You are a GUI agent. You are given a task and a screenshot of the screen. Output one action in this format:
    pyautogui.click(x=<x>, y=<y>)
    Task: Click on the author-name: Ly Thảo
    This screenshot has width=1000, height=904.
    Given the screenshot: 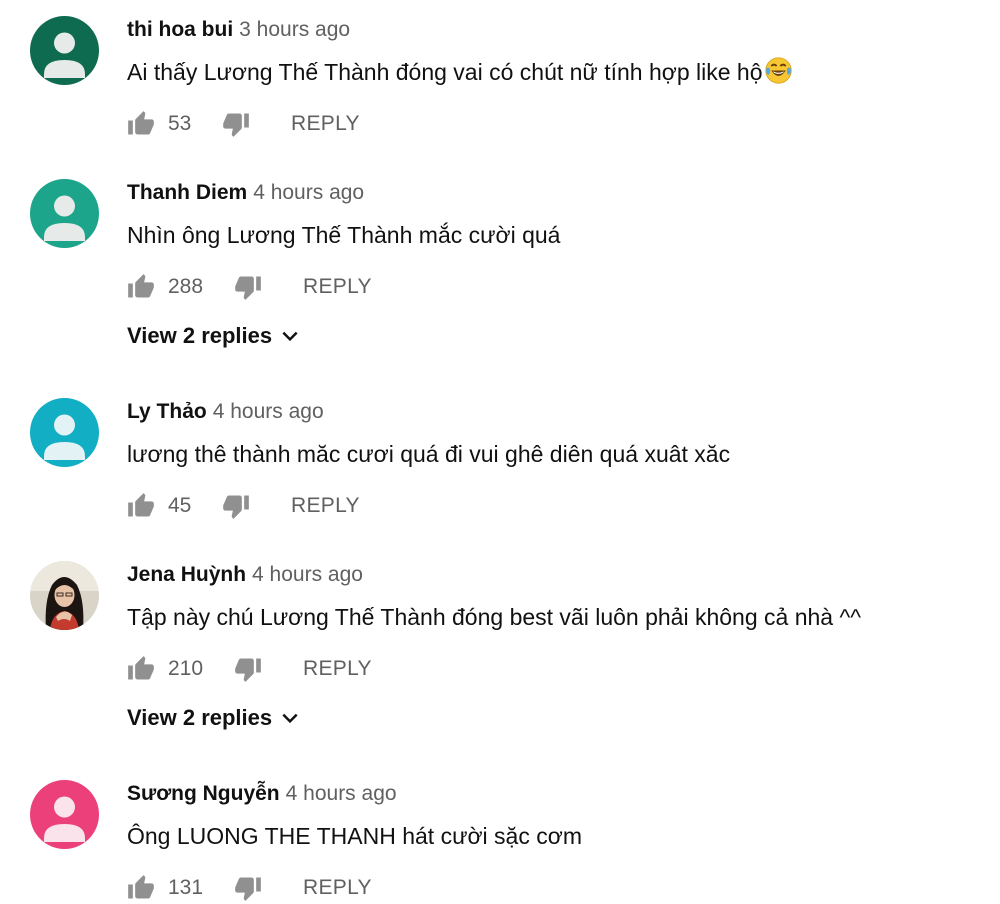 What is the action you would take?
    pyautogui.click(x=167, y=411)
    